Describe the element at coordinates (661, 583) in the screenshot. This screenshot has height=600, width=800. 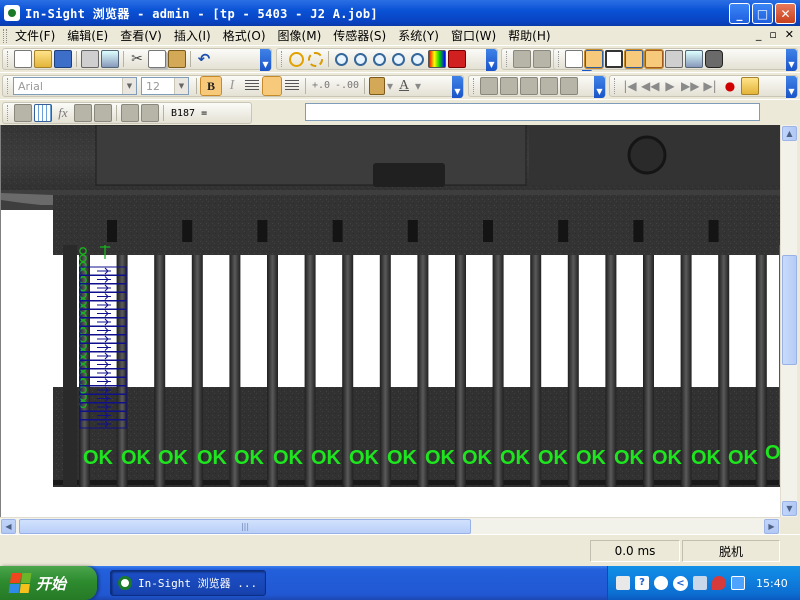
I see `info-icon` at that location.